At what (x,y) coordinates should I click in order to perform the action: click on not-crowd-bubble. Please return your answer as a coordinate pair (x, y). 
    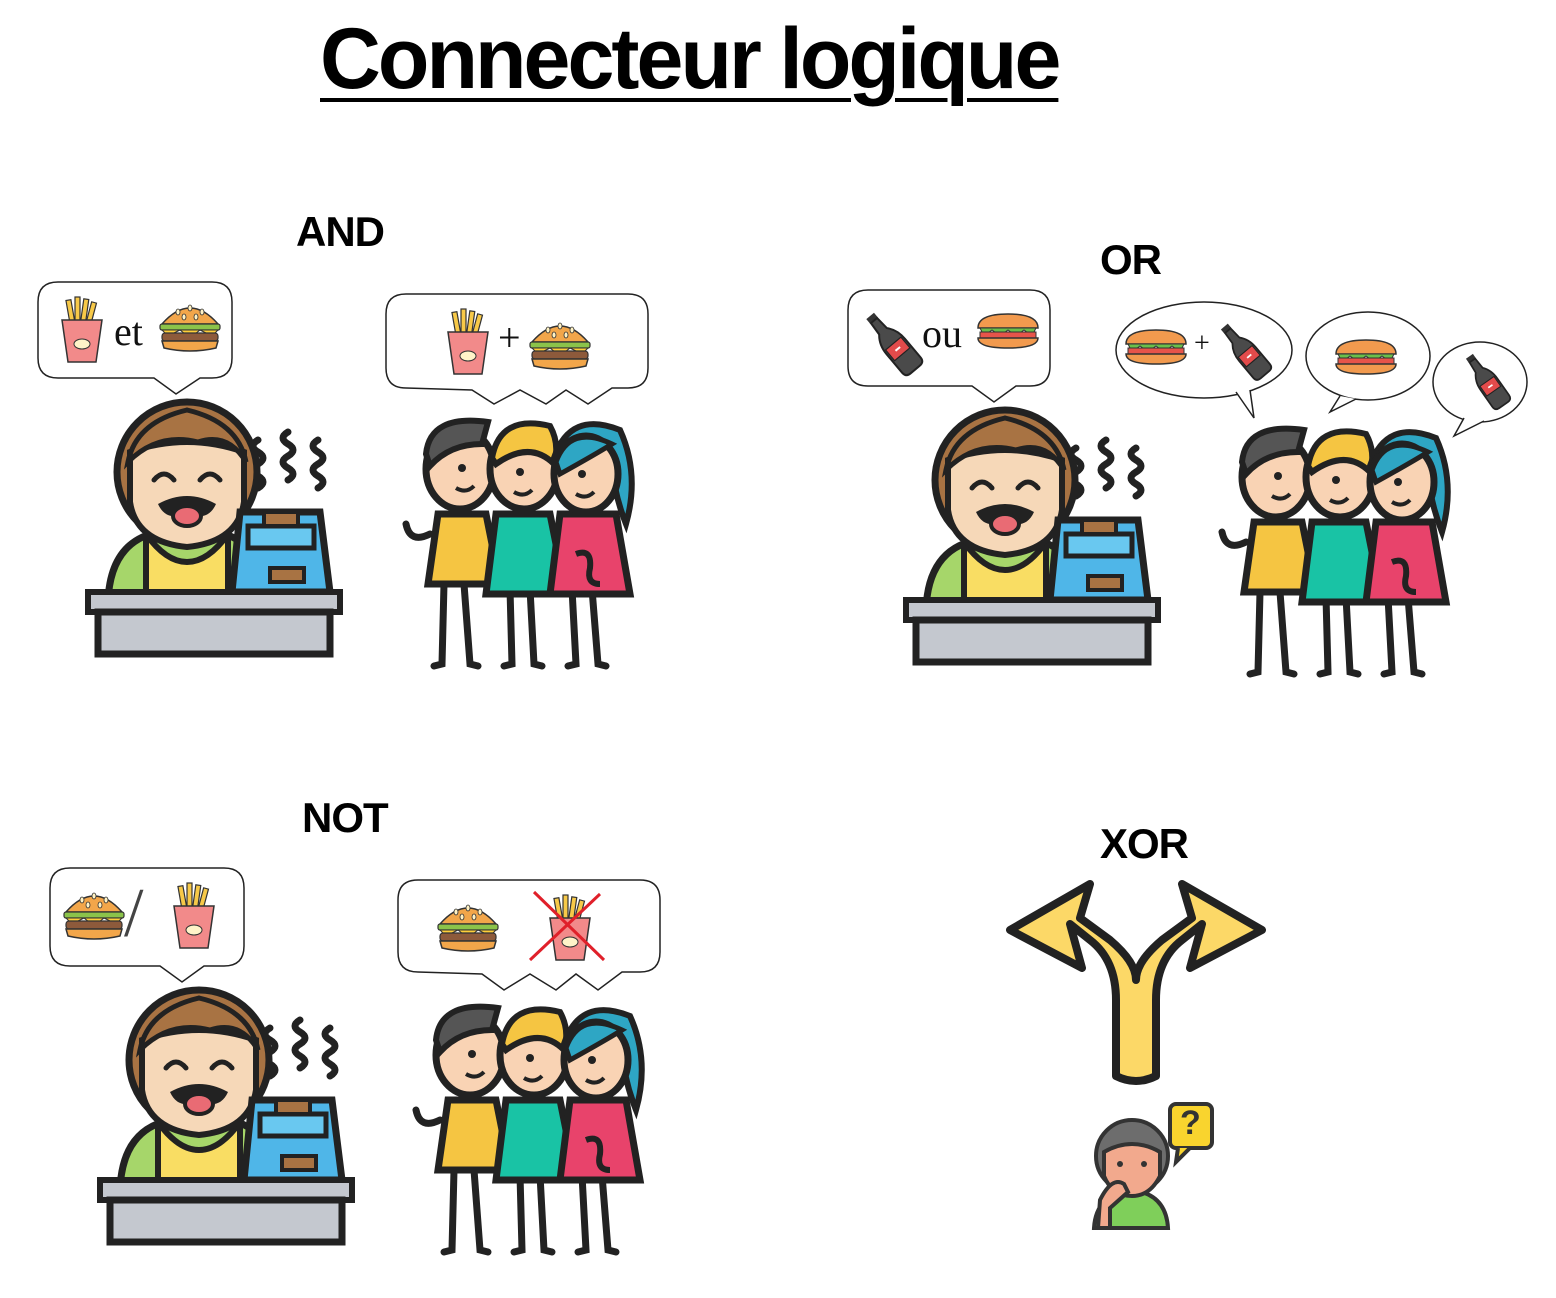
    Looking at the image, I should click on (529, 935).